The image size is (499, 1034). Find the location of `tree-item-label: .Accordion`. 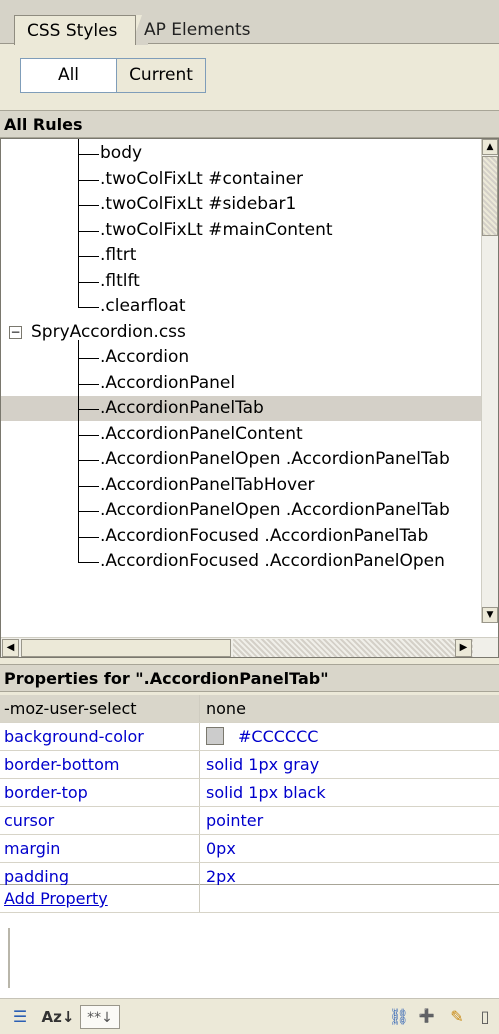

tree-item-label: .Accordion is located at coordinates (145, 357).